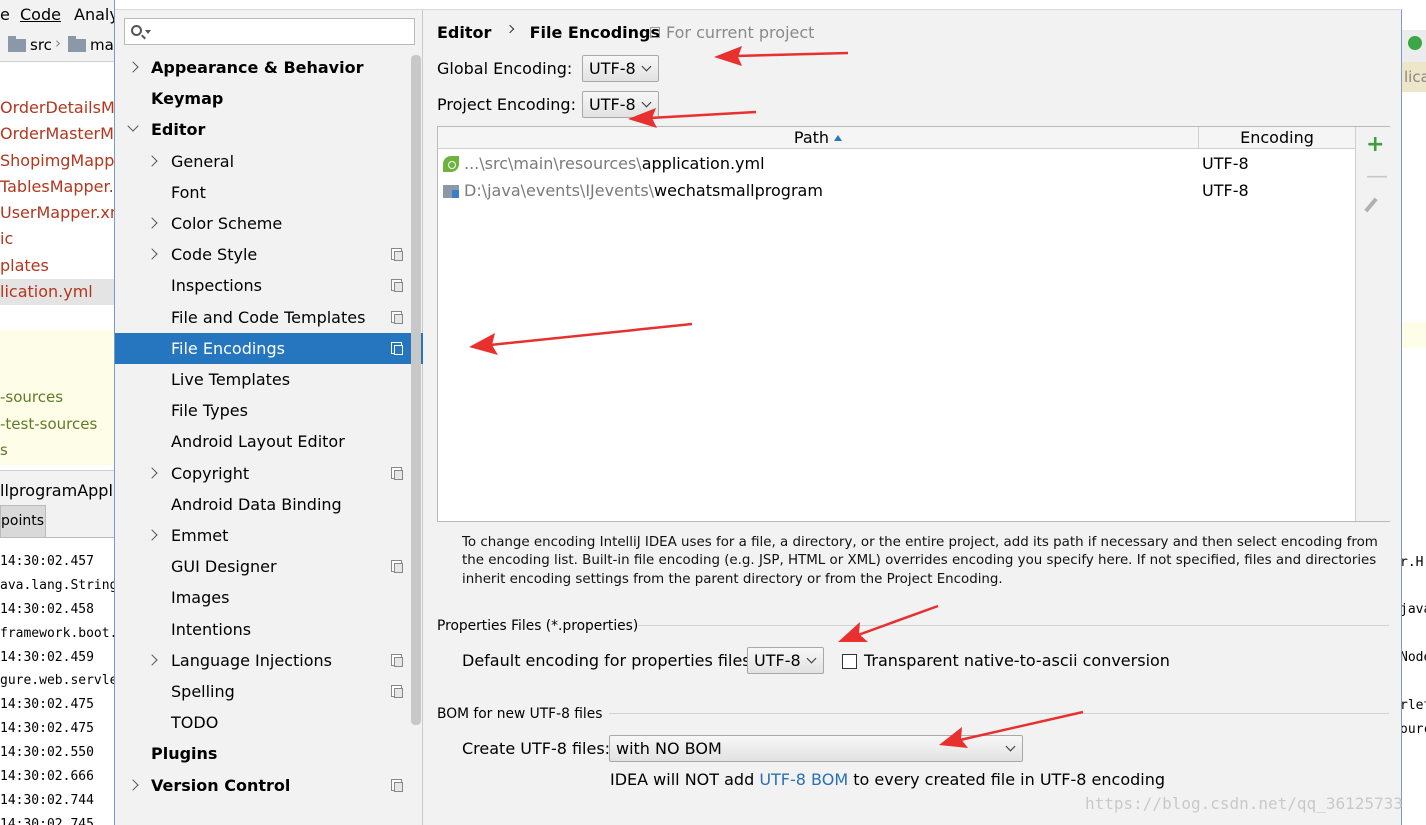 The image size is (1426, 825). Describe the element at coordinates (58, 681) in the screenshot. I see `log-line: gure.web.servle` at that location.